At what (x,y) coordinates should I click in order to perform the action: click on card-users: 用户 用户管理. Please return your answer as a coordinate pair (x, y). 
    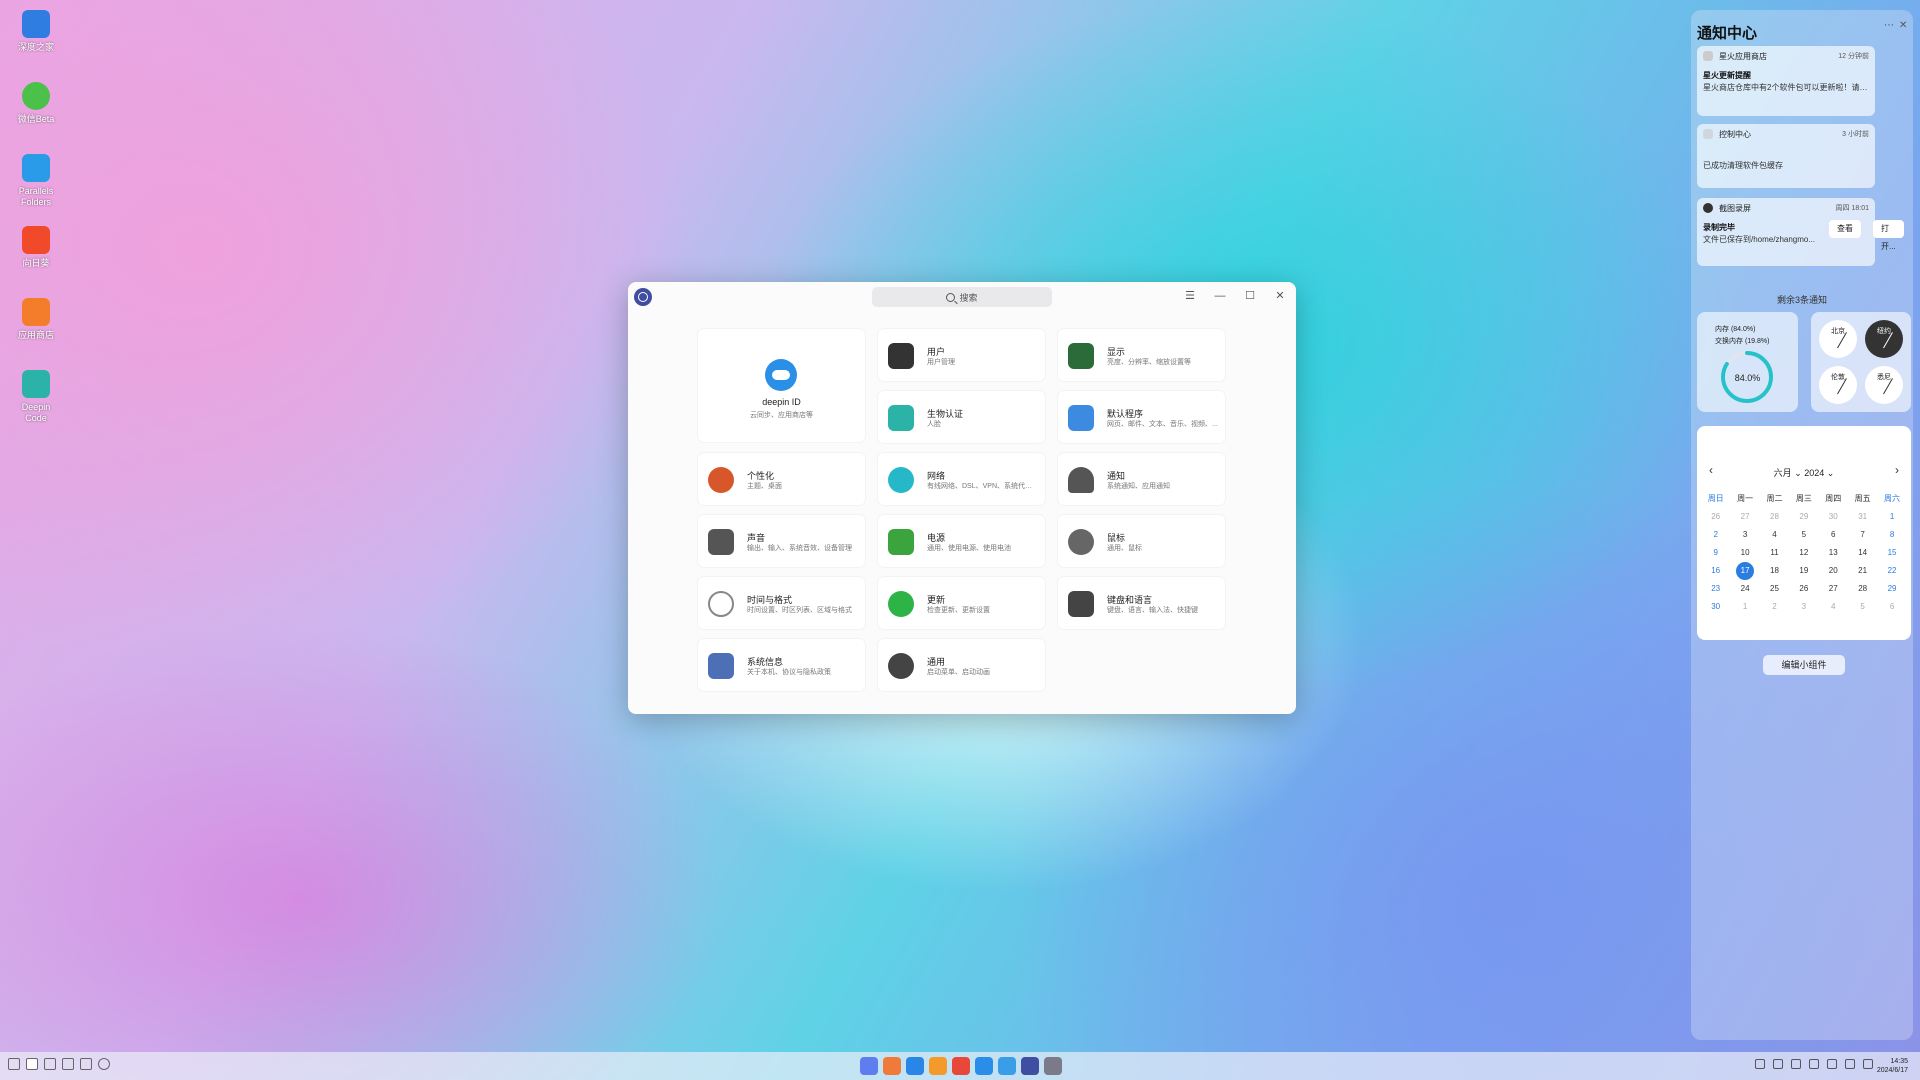
    Looking at the image, I should click on (961, 355).